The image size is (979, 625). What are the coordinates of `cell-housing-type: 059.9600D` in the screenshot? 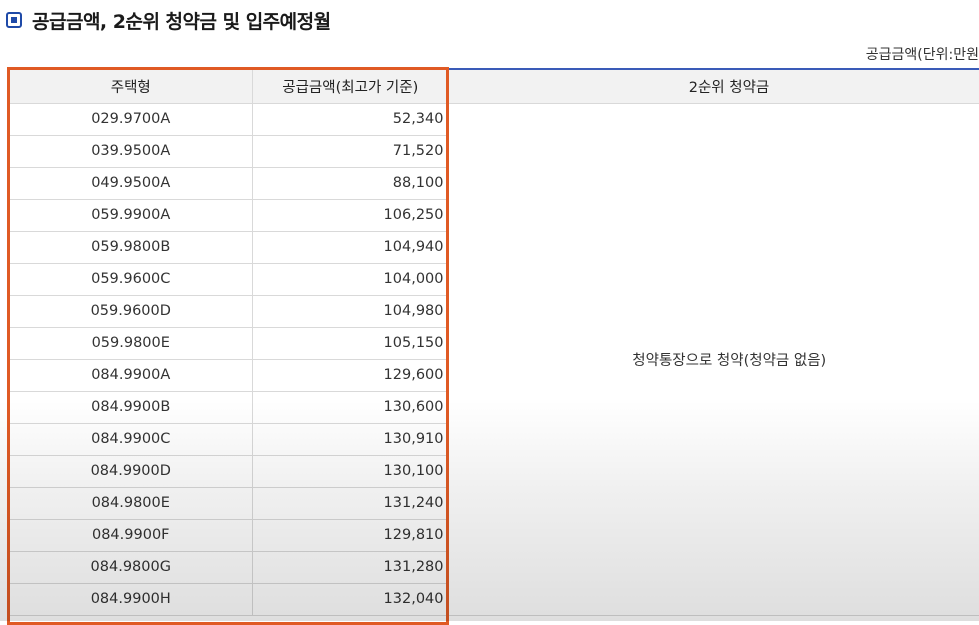 It's located at (131, 311).